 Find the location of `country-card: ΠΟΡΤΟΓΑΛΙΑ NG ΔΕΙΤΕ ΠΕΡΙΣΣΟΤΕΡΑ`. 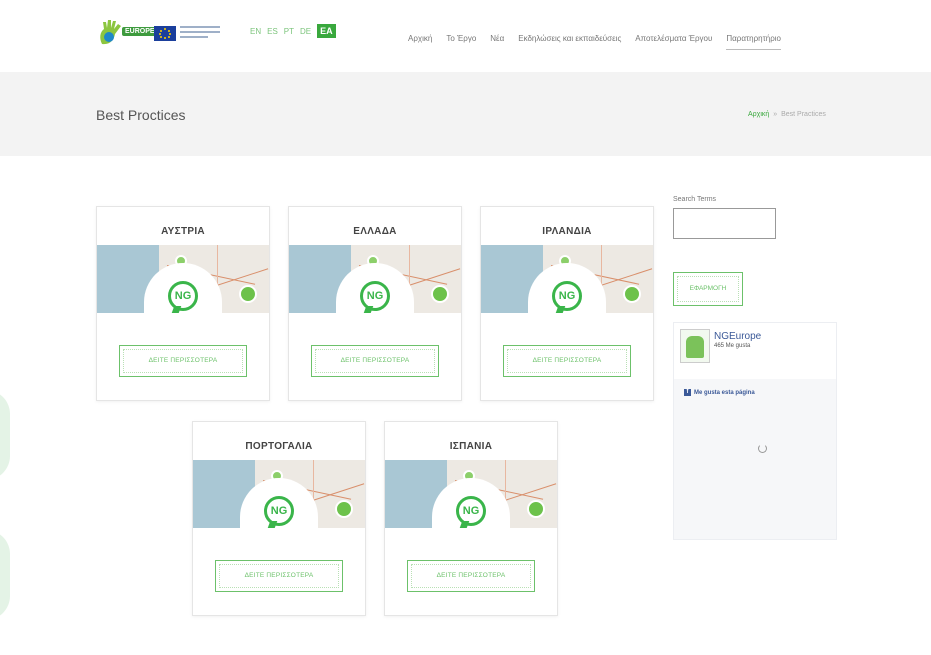

country-card: ΠΟΡΤΟΓΑΛΙΑ NG ΔΕΙΤΕ ΠΕΡΙΣΣΟΤΕΡΑ is located at coordinates (279, 518).